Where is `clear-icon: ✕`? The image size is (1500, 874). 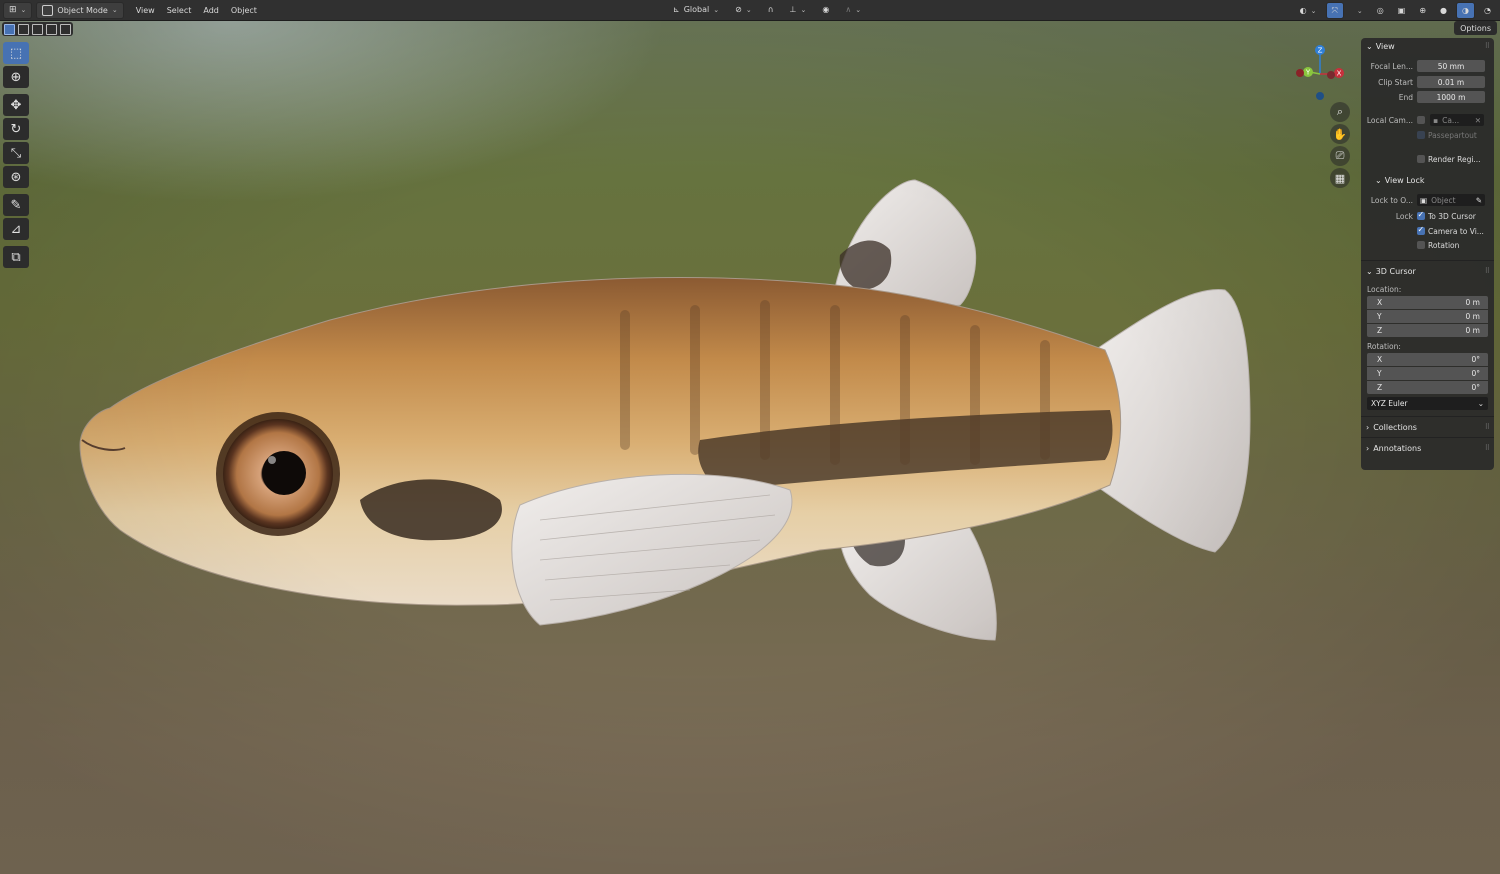 clear-icon: ✕ is located at coordinates (1478, 120).